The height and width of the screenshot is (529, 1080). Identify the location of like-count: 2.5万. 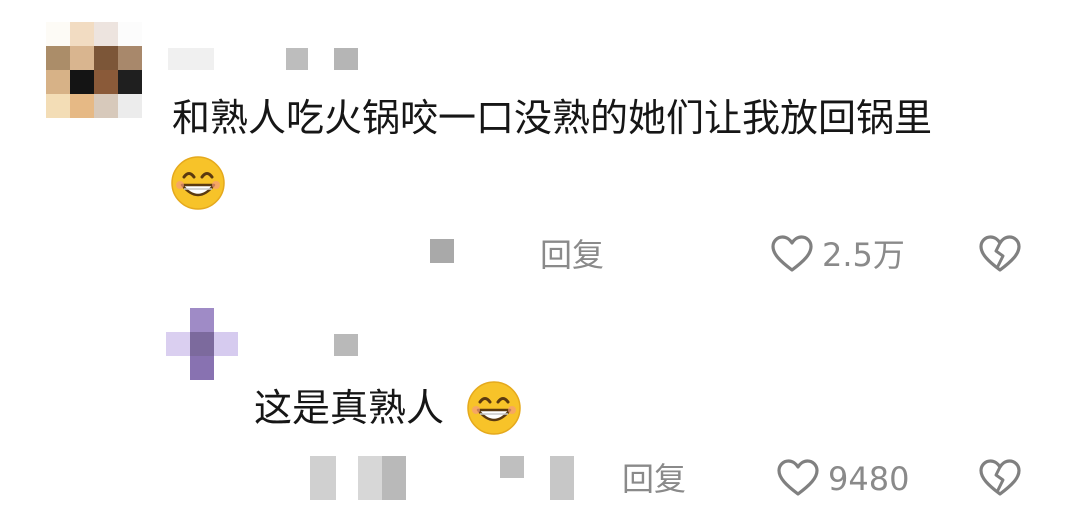
(863, 255).